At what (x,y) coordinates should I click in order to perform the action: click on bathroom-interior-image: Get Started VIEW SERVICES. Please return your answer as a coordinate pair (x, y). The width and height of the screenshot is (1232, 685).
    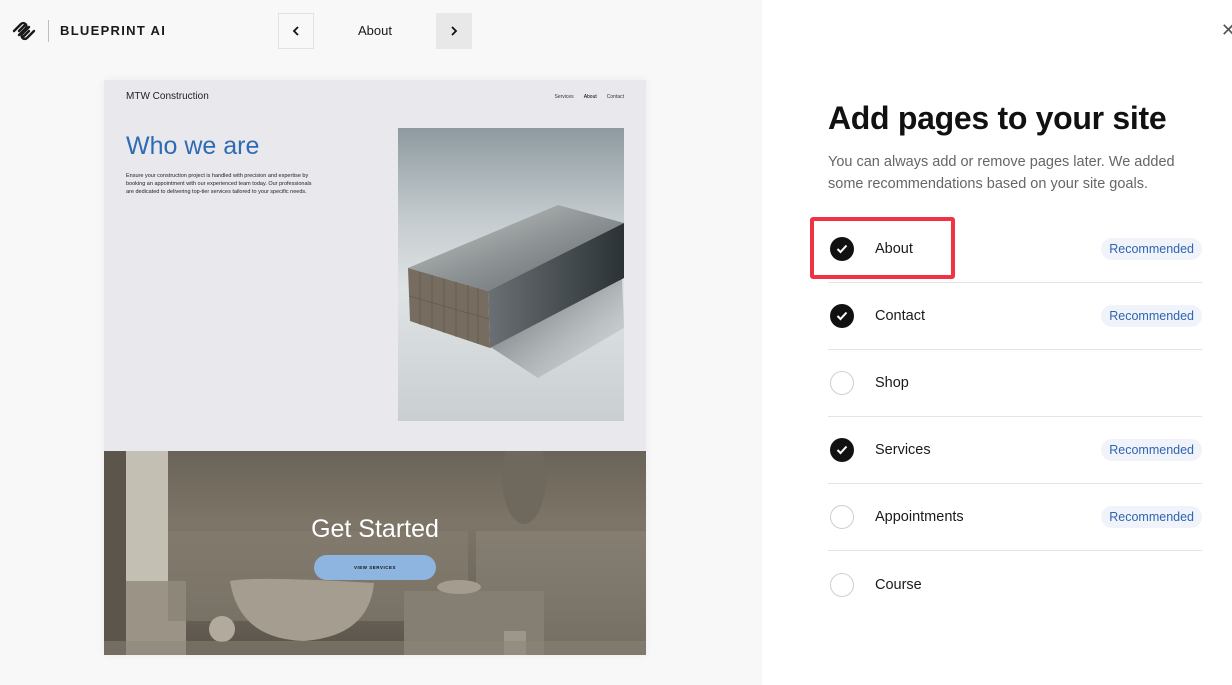
    Looking at the image, I should click on (375, 553).